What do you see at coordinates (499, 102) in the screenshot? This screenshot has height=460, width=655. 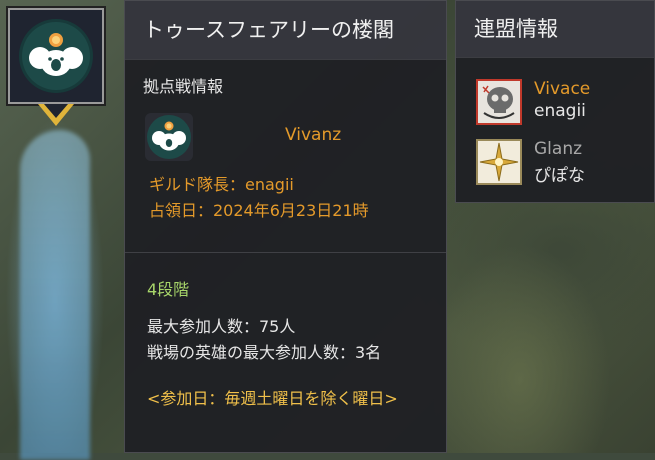 I see `skull-emblem-icon` at bounding box center [499, 102].